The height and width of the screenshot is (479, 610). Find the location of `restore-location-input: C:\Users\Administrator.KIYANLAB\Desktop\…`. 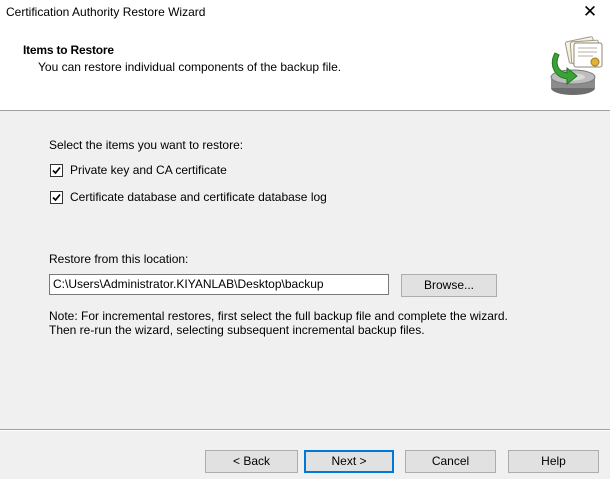

restore-location-input: C:\Users\Administrator.KIYANLAB\Desktop\… is located at coordinates (219, 284).